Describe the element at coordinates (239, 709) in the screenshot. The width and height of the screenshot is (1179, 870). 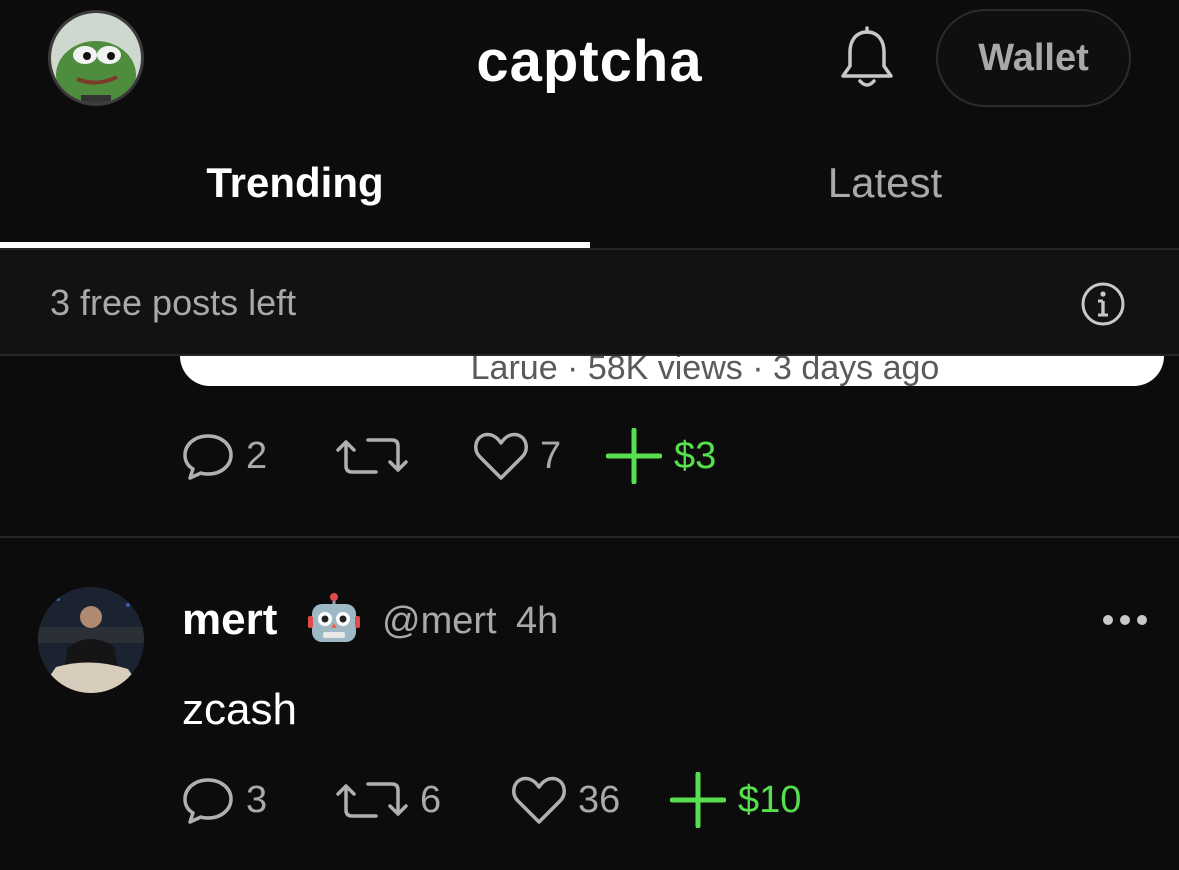
I see `post-body-text: zcash` at that location.